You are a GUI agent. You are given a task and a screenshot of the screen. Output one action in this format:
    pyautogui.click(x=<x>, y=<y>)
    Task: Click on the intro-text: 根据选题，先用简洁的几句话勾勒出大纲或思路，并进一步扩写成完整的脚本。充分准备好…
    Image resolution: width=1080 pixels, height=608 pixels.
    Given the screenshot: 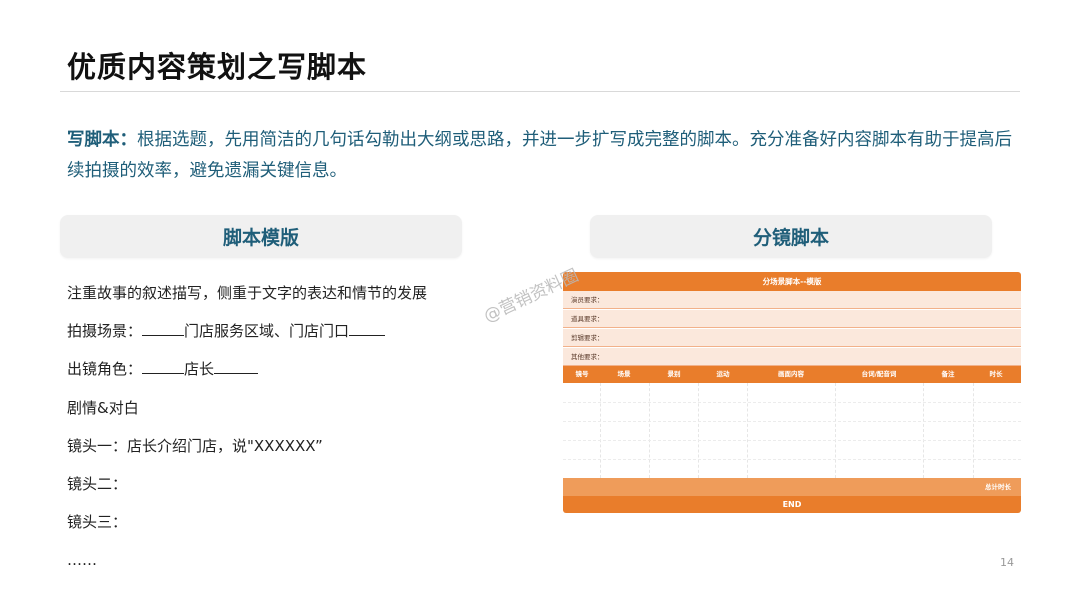 What is the action you would take?
    pyautogui.click(x=539, y=155)
    